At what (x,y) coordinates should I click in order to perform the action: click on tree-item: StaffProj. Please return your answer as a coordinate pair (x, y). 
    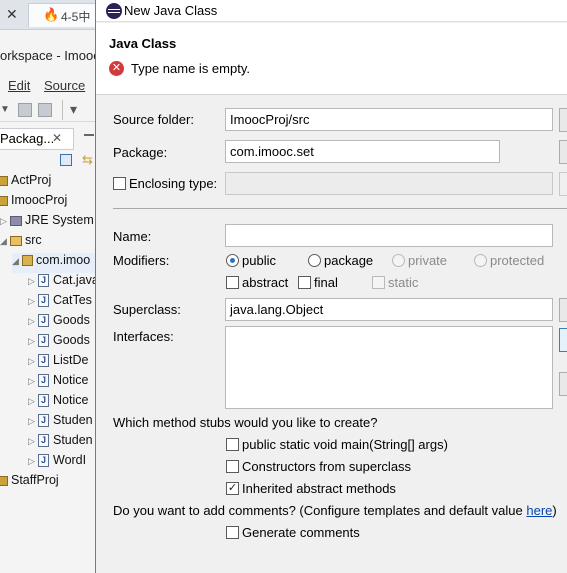
    Looking at the image, I should click on (29, 483).